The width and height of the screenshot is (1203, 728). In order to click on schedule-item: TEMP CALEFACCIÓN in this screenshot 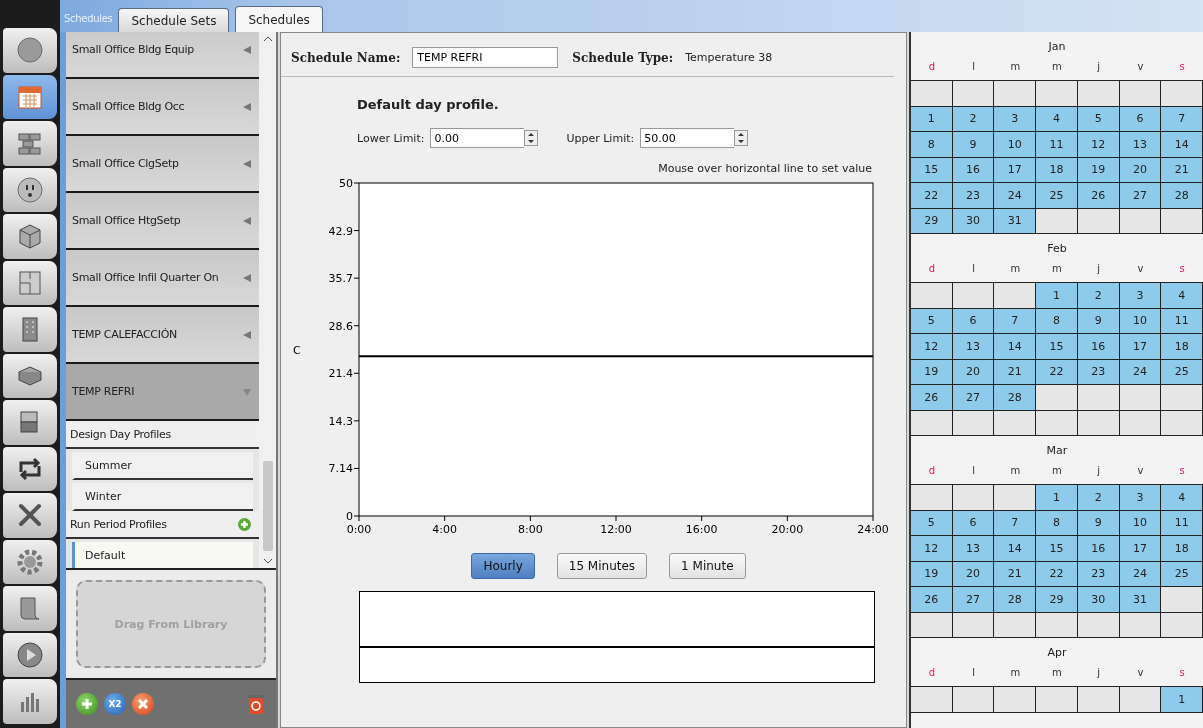, I will do `click(162, 335)`.